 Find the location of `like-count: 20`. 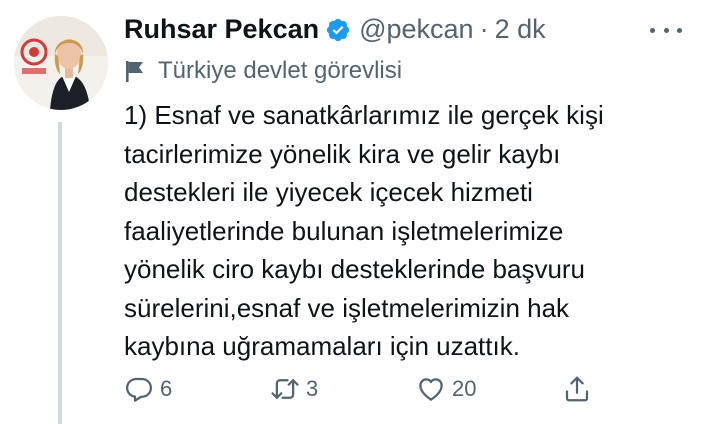

like-count: 20 is located at coordinates (464, 388).